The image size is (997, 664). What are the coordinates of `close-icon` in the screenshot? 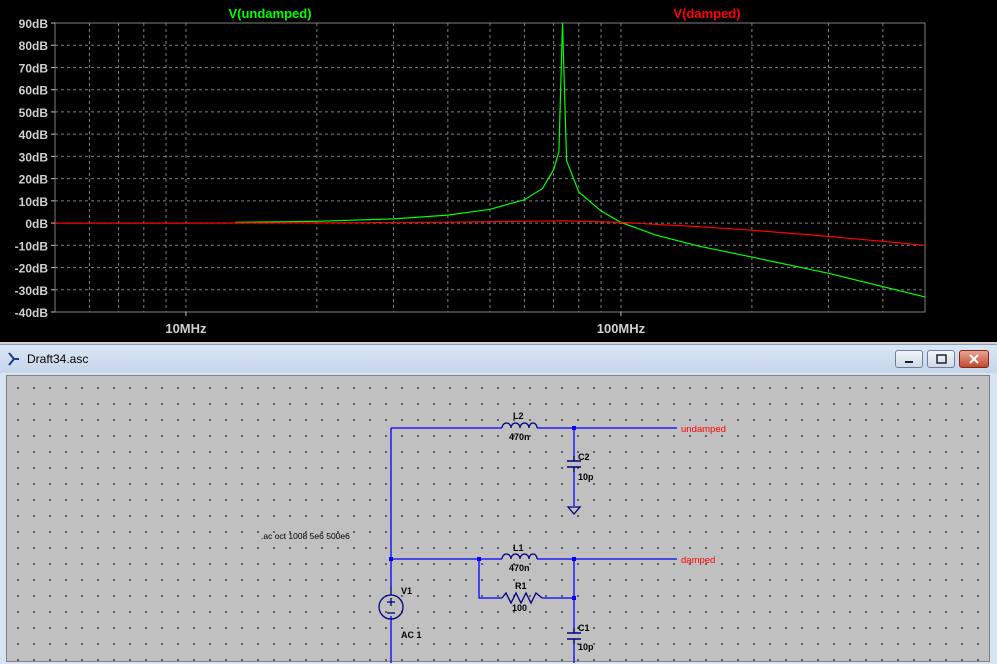 It's located at (974, 359).